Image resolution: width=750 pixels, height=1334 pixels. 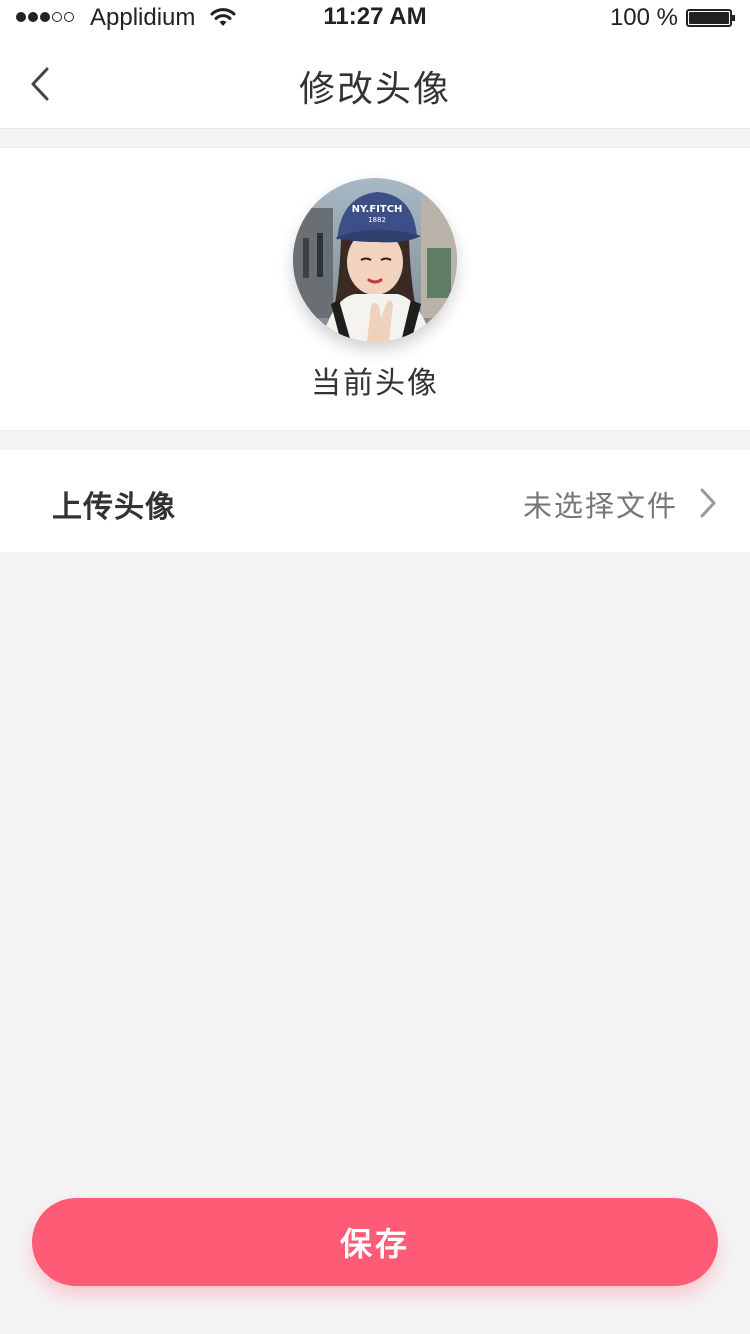 I want to click on svg-text: NY.FITCH, so click(x=377, y=209).